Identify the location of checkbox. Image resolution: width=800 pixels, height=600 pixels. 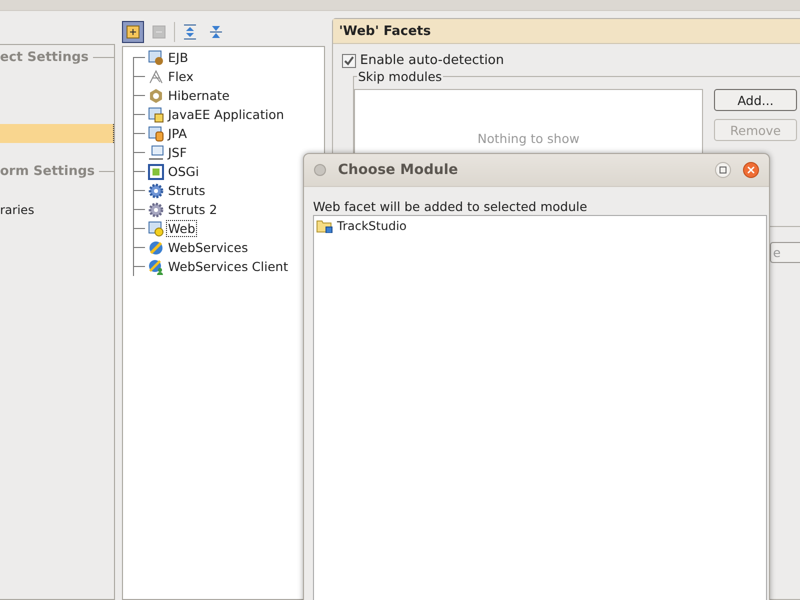
(349, 61).